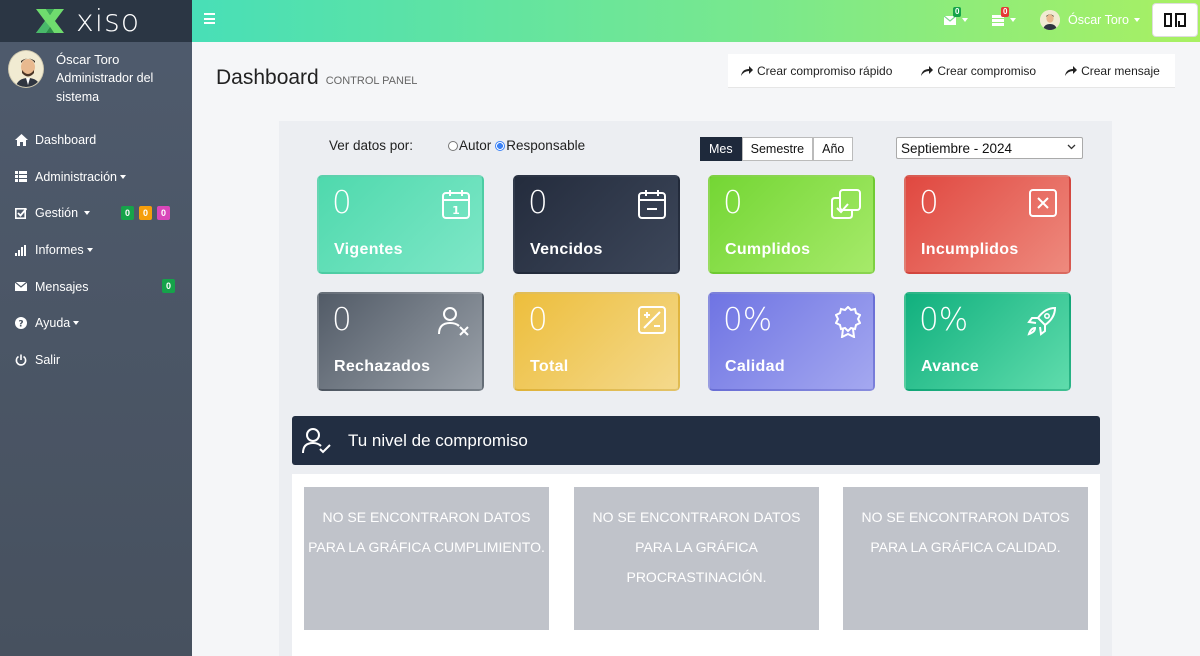 The width and height of the screenshot is (1200, 656). What do you see at coordinates (21, 250) in the screenshot?
I see `bar-chart-icon` at bounding box center [21, 250].